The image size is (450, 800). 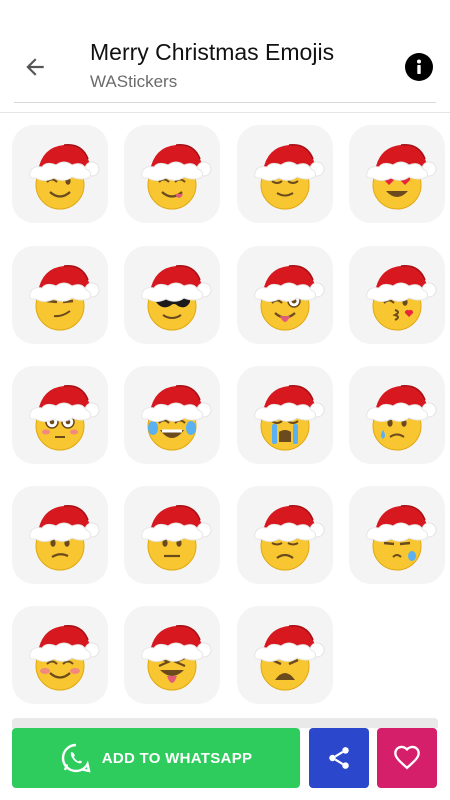 I want to click on favorite-button, so click(x=407, y=758).